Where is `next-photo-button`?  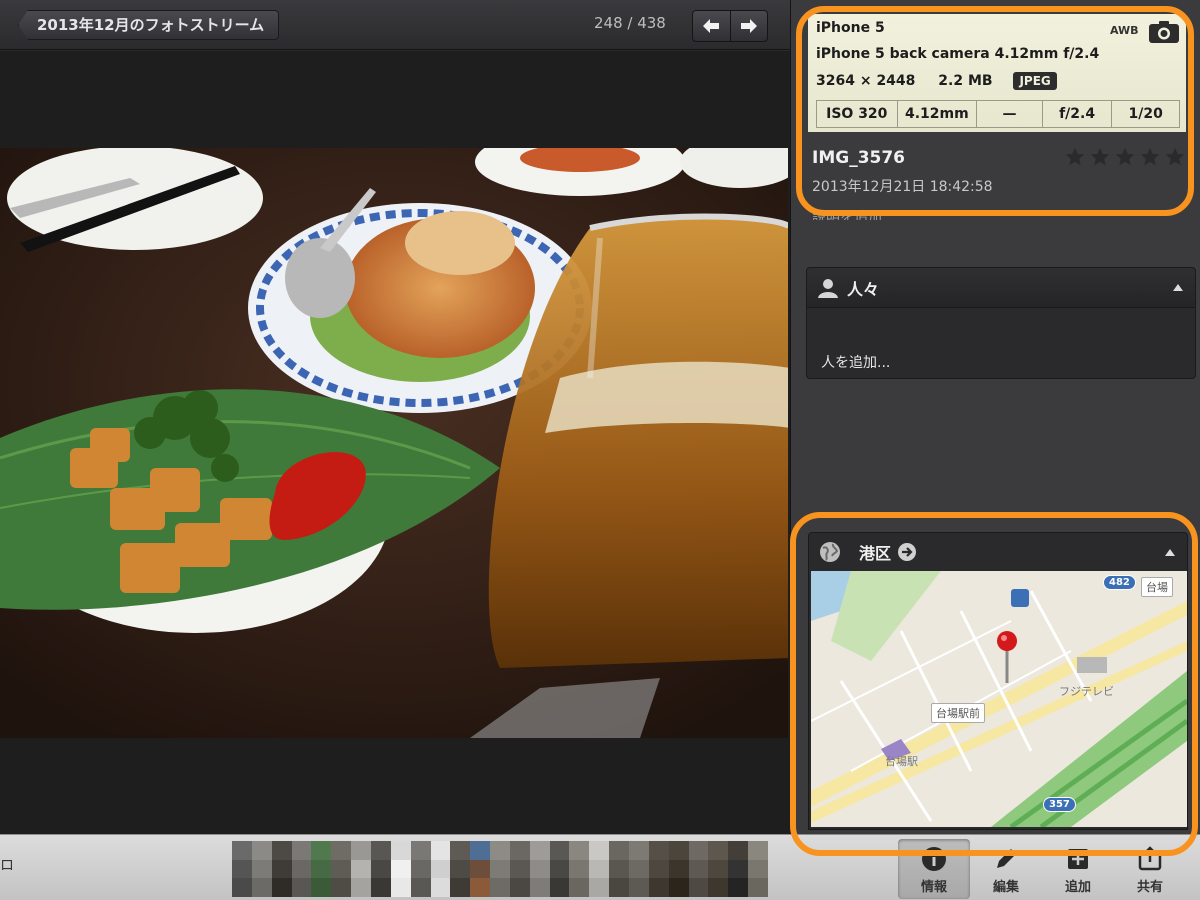 next-photo-button is located at coordinates (748, 26).